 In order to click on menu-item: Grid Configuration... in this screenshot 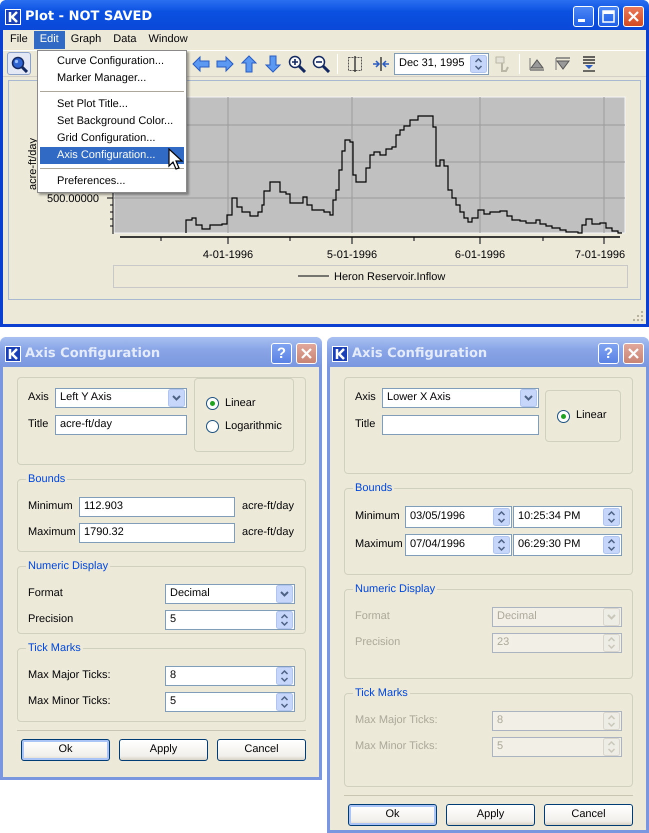, I will do `click(112, 138)`.